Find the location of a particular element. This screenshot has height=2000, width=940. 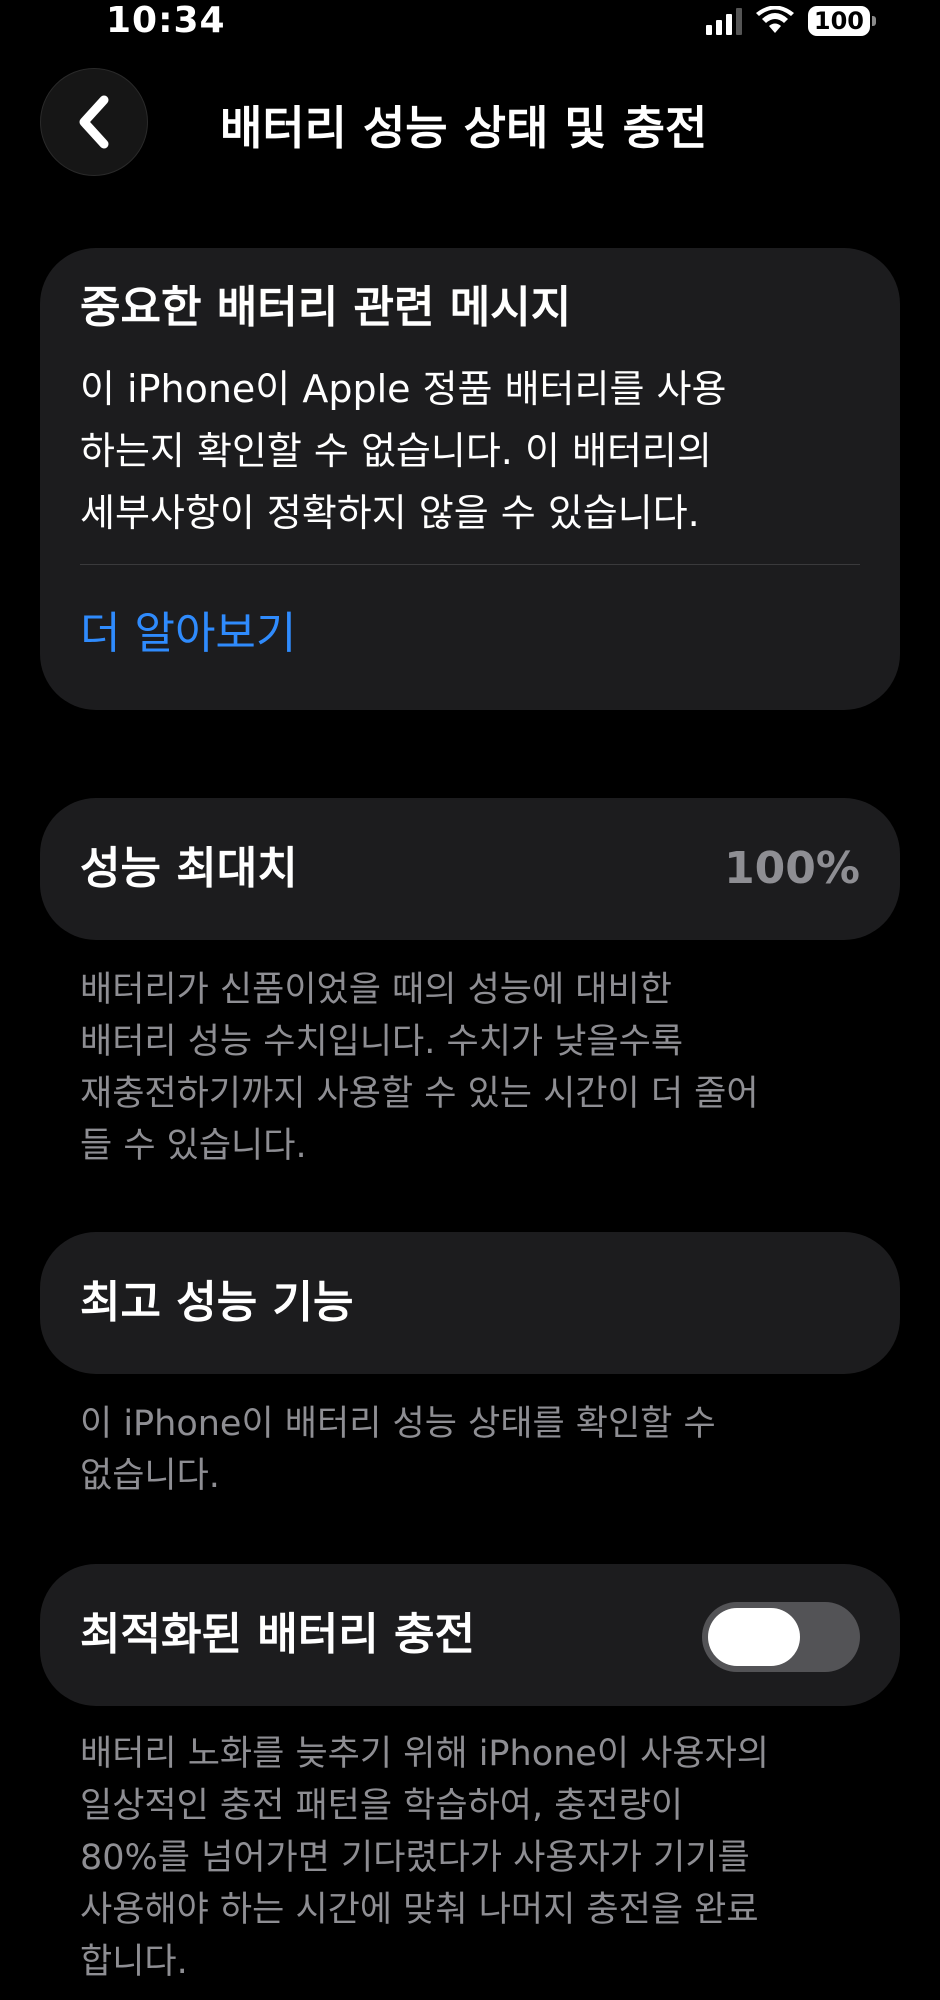

footnote-line: 일상적인 충전 패턴을 학습하여, 충전량이 is located at coordinates (382, 1806).